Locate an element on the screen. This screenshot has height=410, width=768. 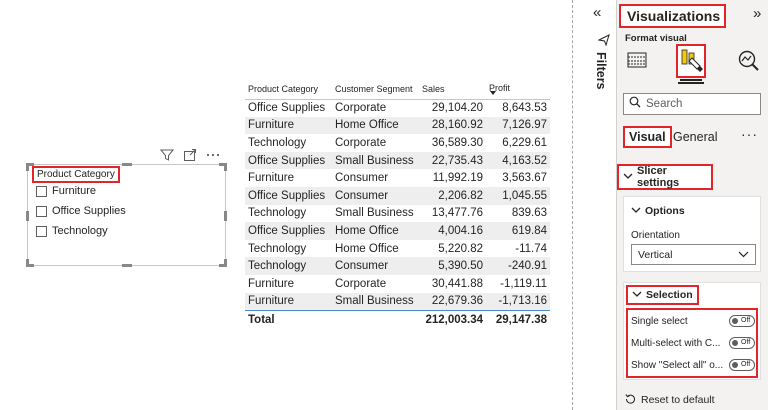
filters-collapse-button: « is located at coordinates (597, 12).